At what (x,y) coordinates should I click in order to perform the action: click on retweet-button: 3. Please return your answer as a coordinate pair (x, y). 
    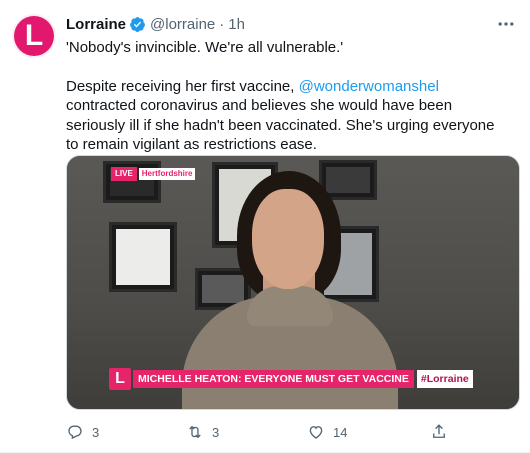
    Looking at the image, I should click on (202, 432).